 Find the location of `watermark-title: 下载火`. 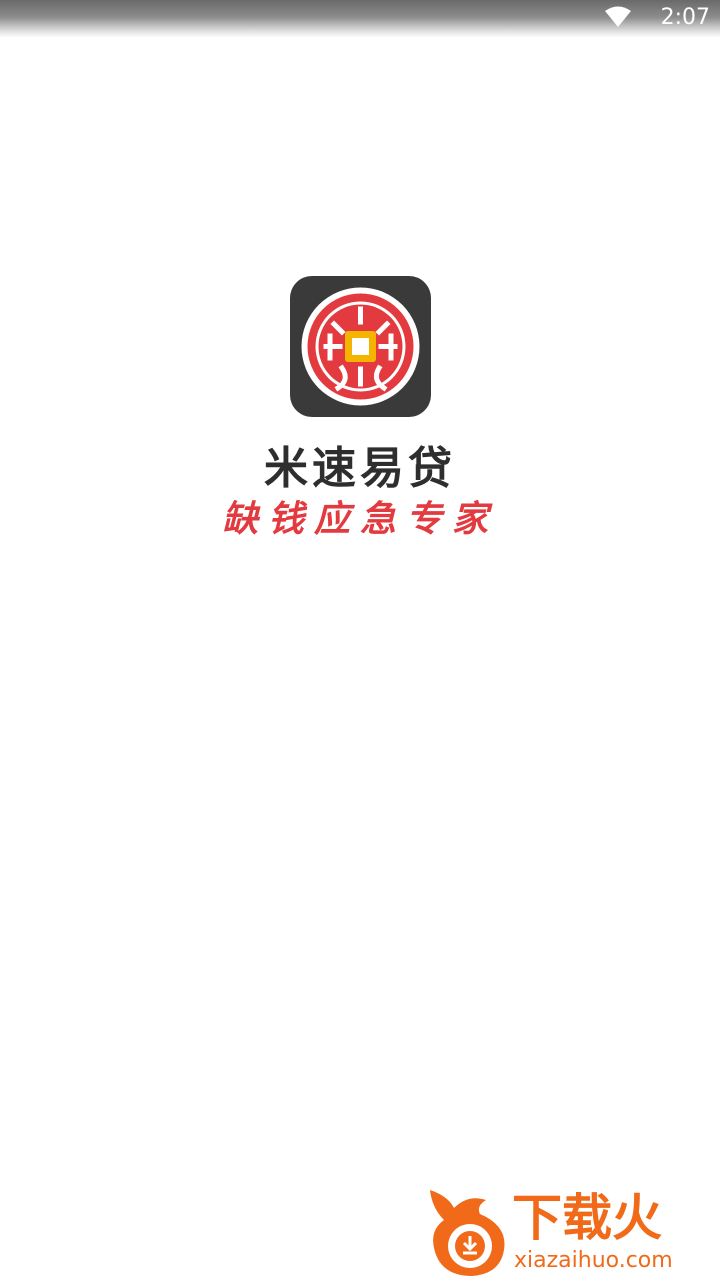

watermark-title: 下载火 is located at coordinates (587, 1218).